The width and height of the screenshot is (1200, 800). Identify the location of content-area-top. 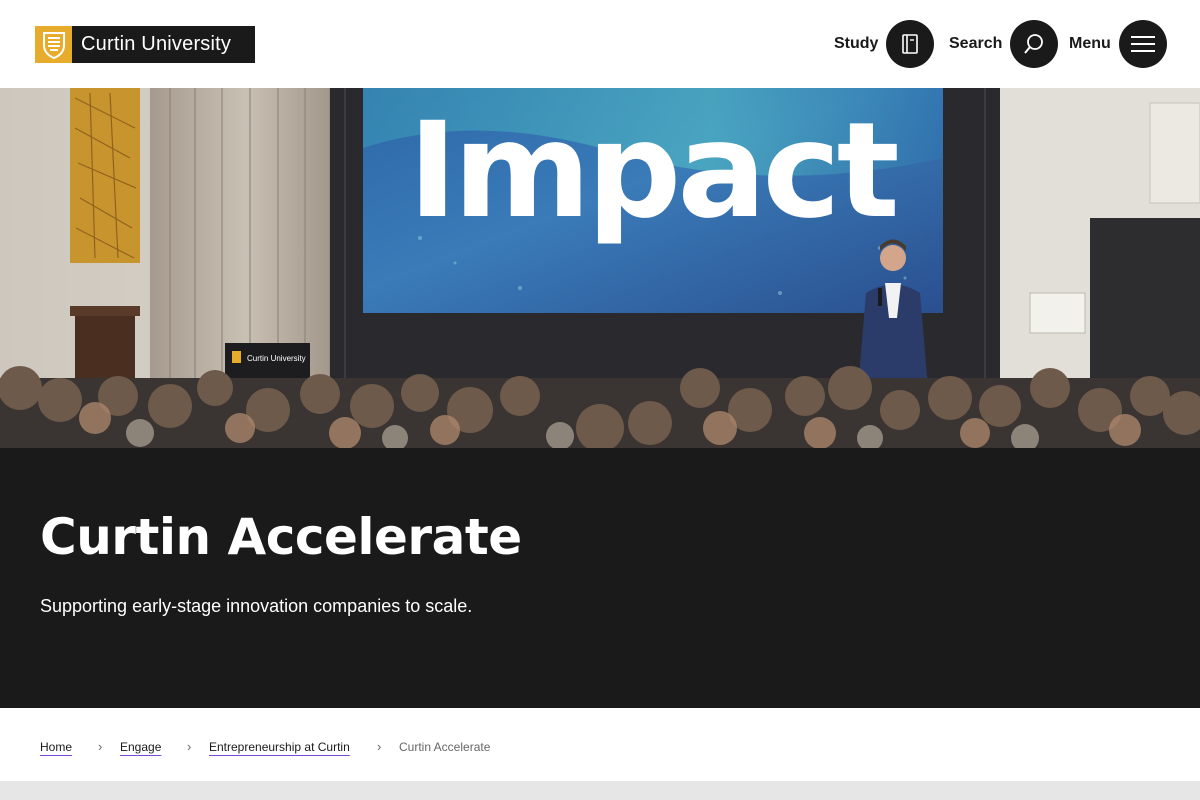
(600, 790).